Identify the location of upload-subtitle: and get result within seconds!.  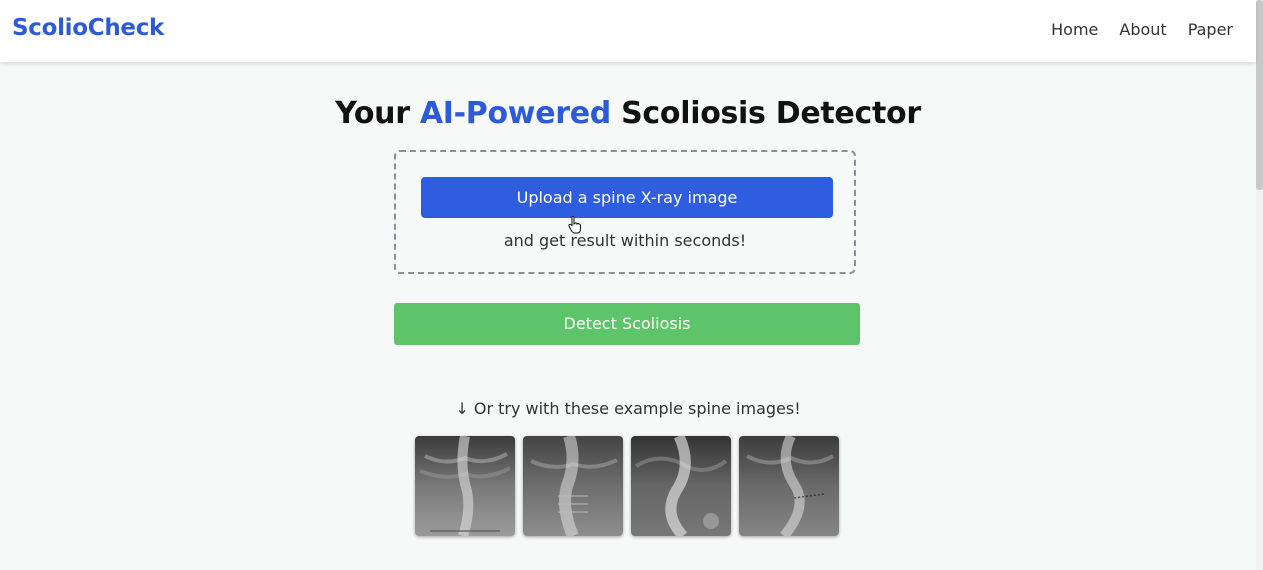
(625, 240).